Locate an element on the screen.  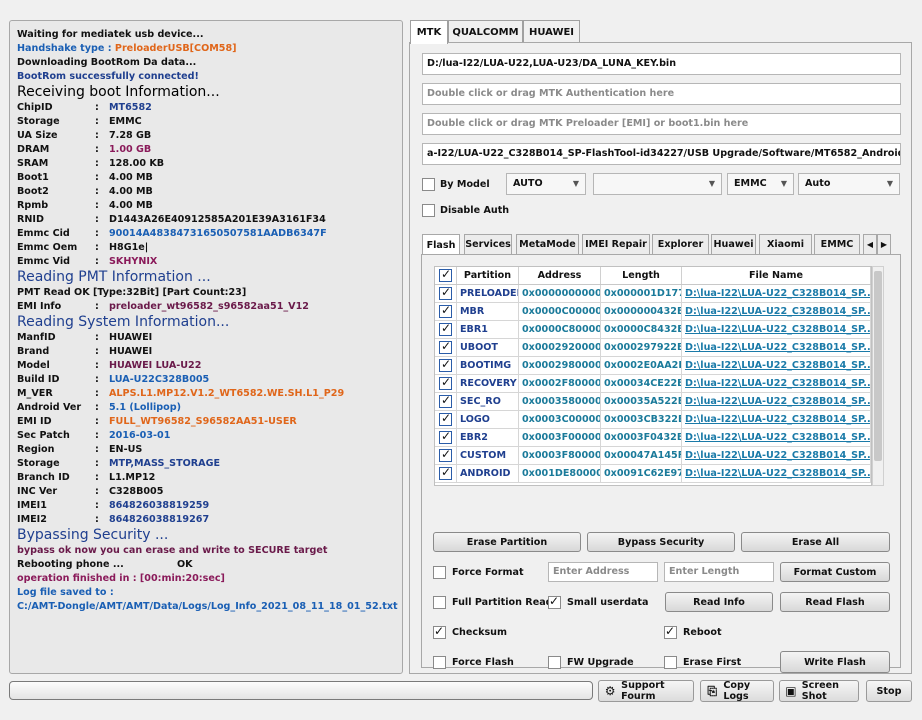
force-flash-checkbox is located at coordinates (439, 662).